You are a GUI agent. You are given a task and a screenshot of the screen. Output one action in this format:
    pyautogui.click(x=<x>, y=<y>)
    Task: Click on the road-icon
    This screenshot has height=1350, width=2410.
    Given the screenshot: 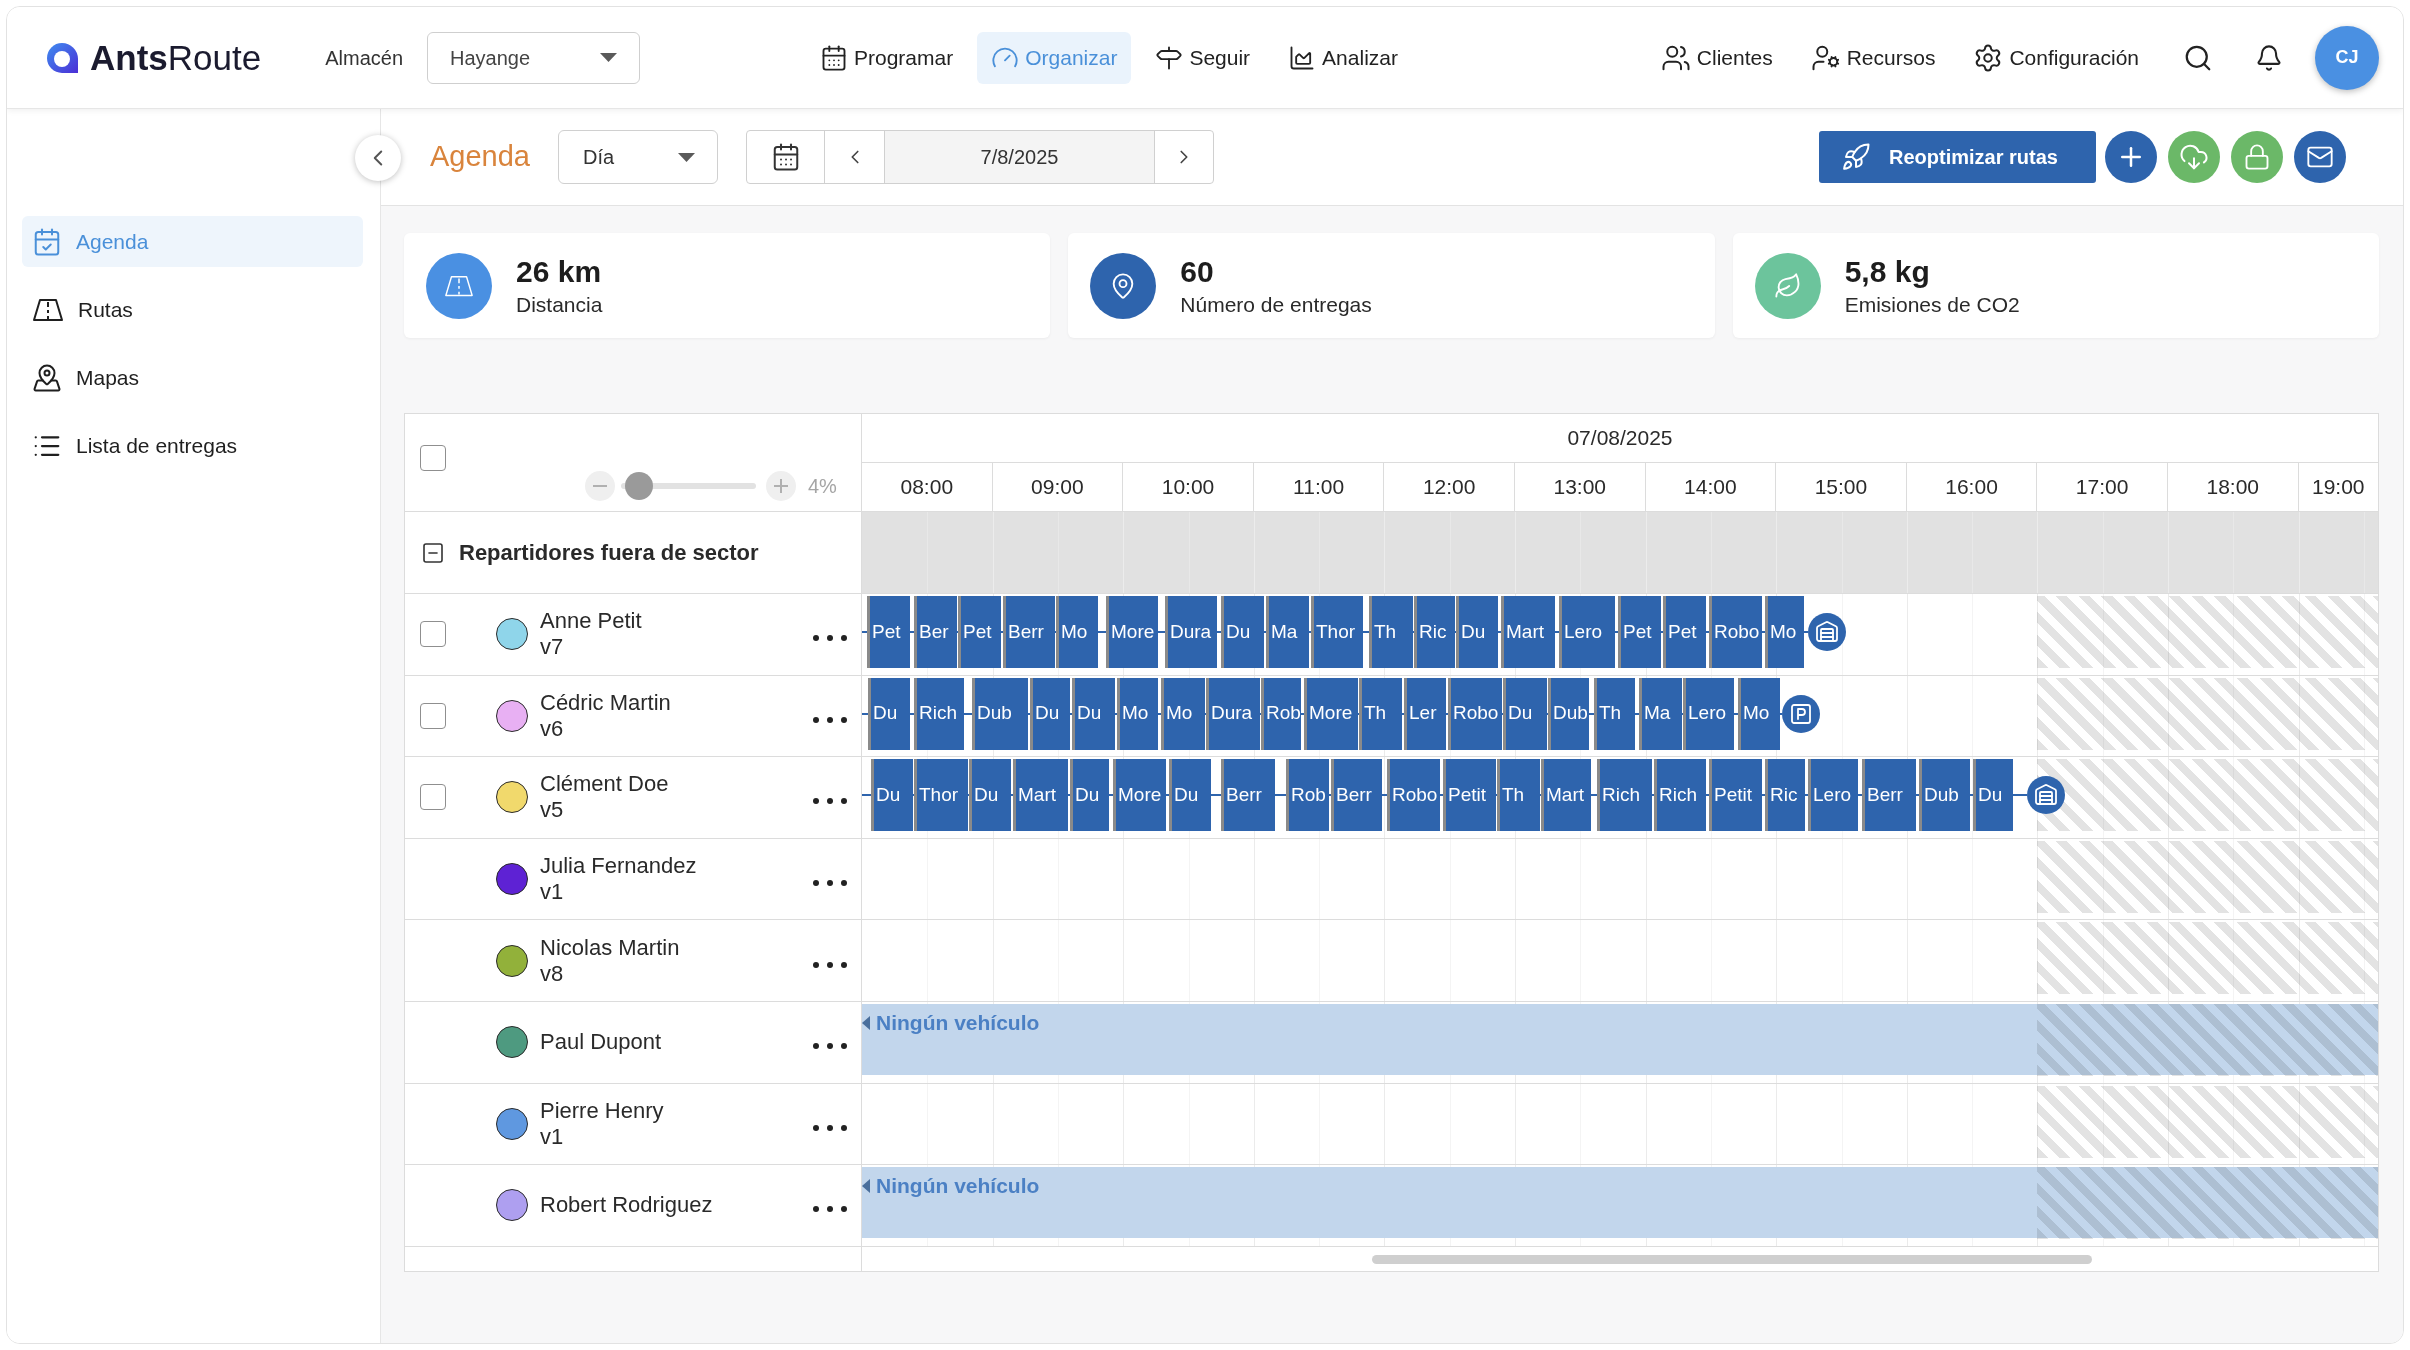 What is the action you would take?
    pyautogui.click(x=48, y=309)
    